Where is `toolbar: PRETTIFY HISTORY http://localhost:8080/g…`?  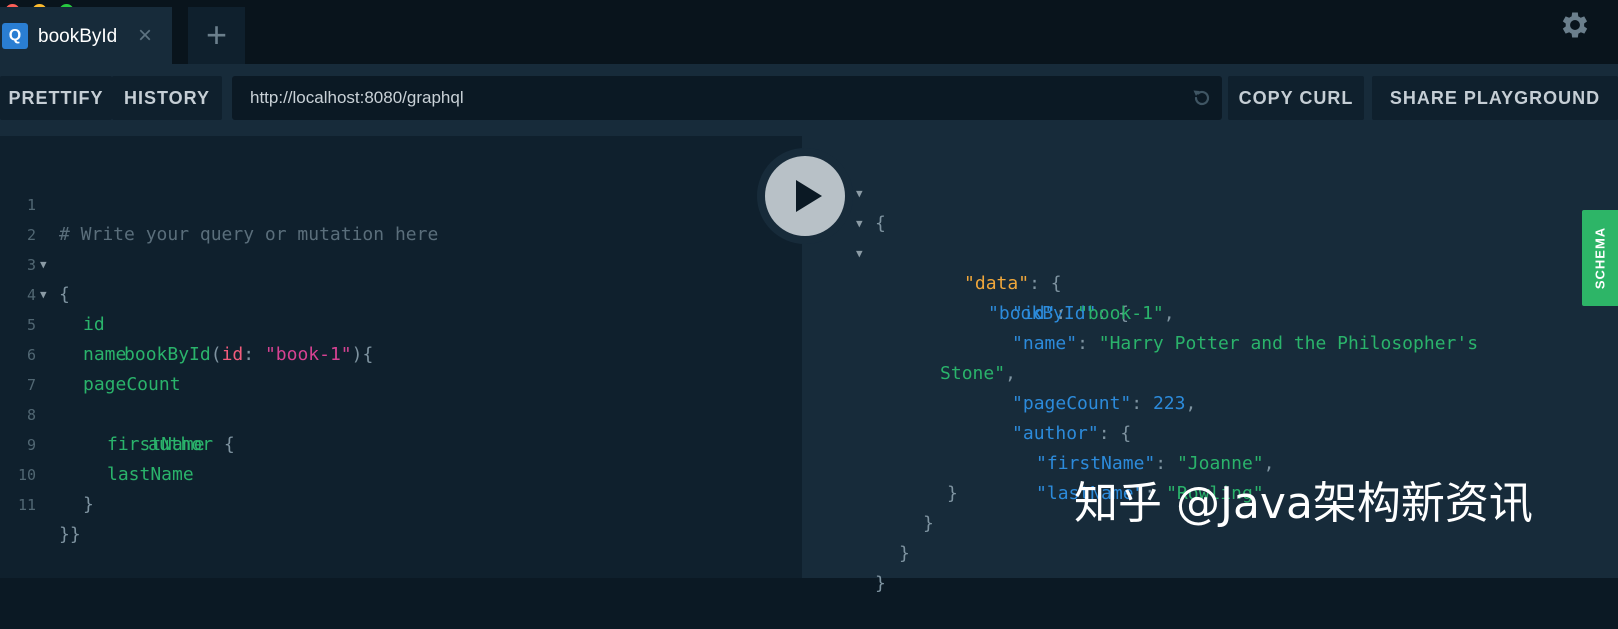
toolbar: PRETTIFY HISTORY http://localhost:8080/g… is located at coordinates (809, 100).